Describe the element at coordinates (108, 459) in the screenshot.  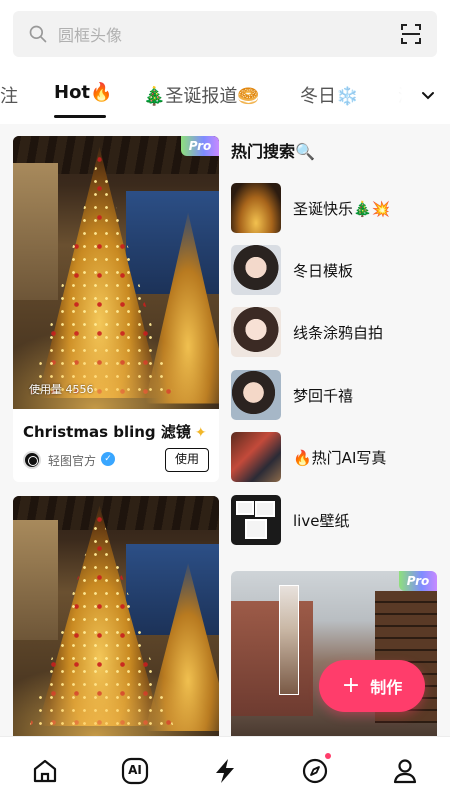
I see `verified-icon: ✓` at that location.